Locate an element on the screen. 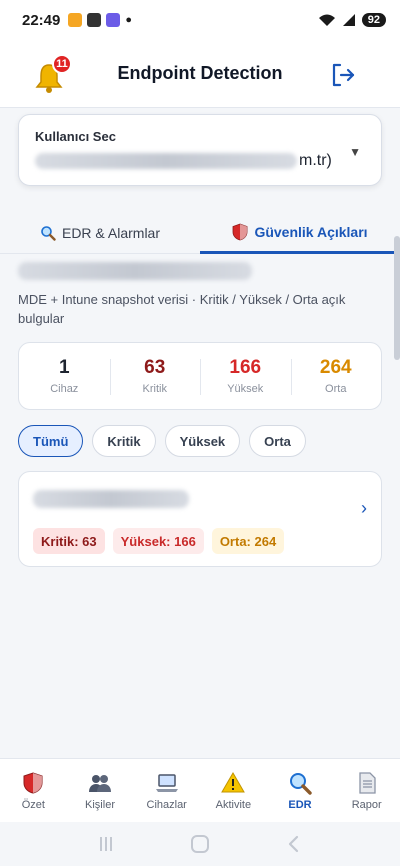 The image size is (400, 866). stat-critical: 63 Kritik is located at coordinates (155, 376).